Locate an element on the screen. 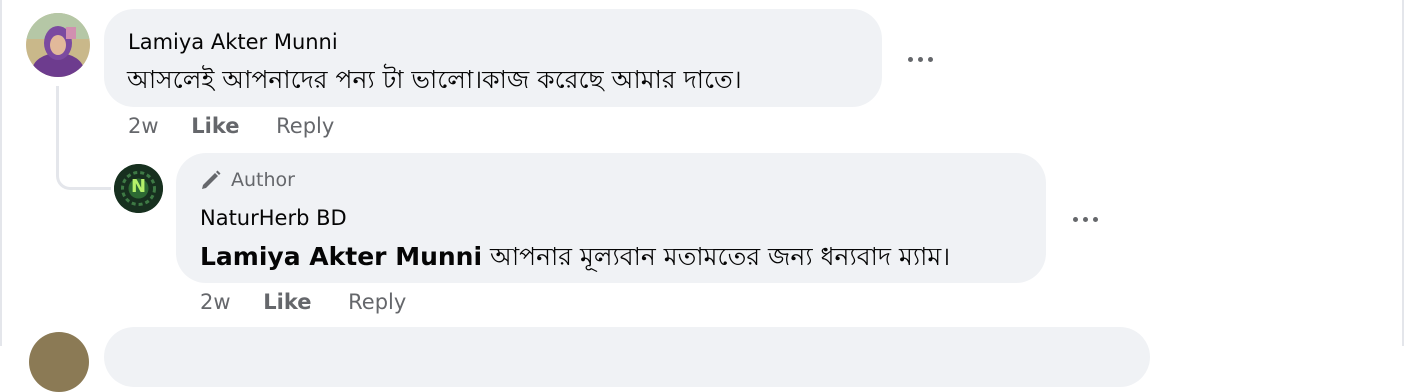 The height and width of the screenshot is (392, 1404). mention-link: Lamiya Akter Munni is located at coordinates (341, 256).